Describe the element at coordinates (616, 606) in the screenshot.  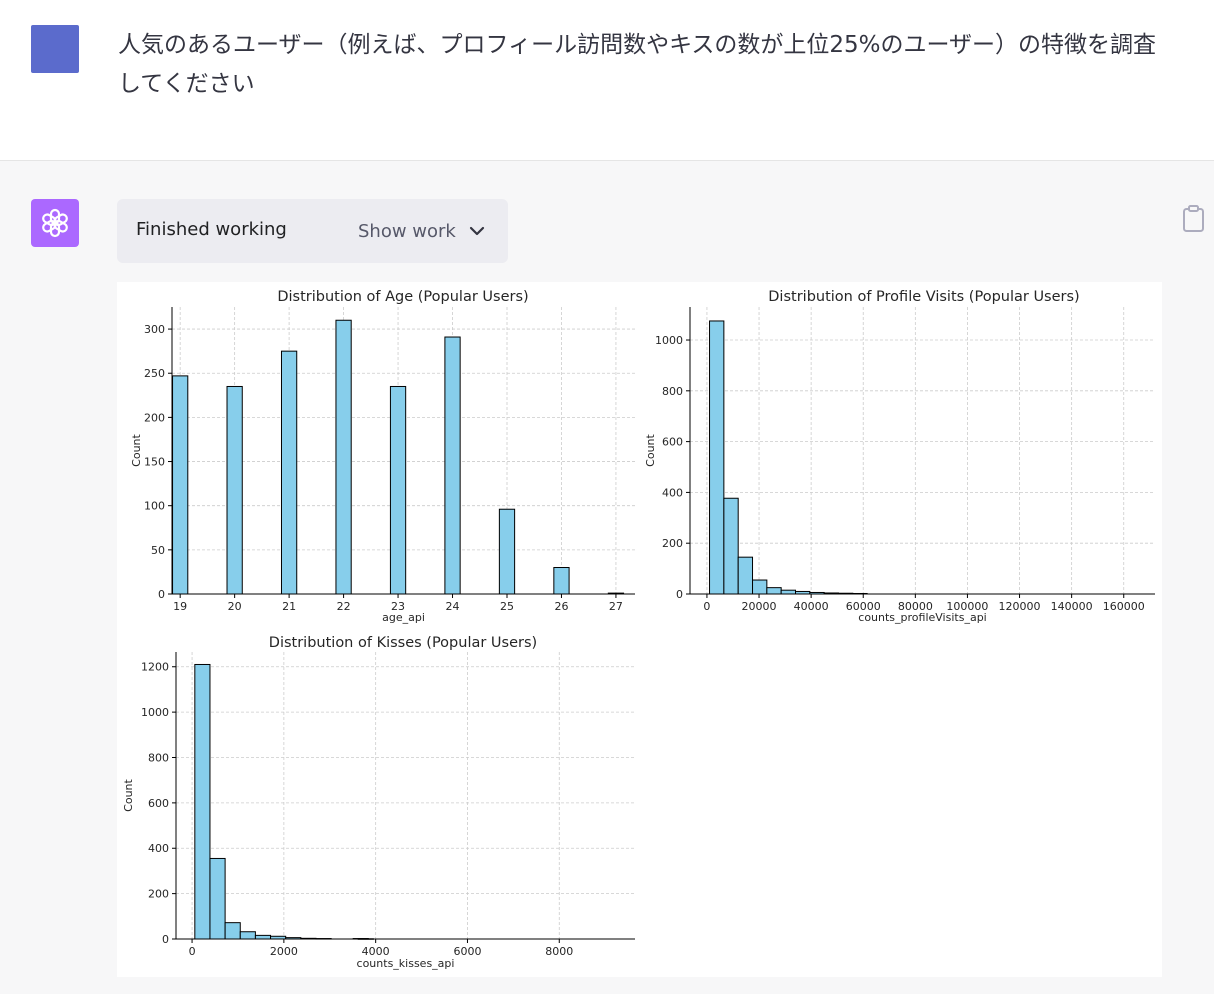
I see `x-tick-label: 27` at that location.